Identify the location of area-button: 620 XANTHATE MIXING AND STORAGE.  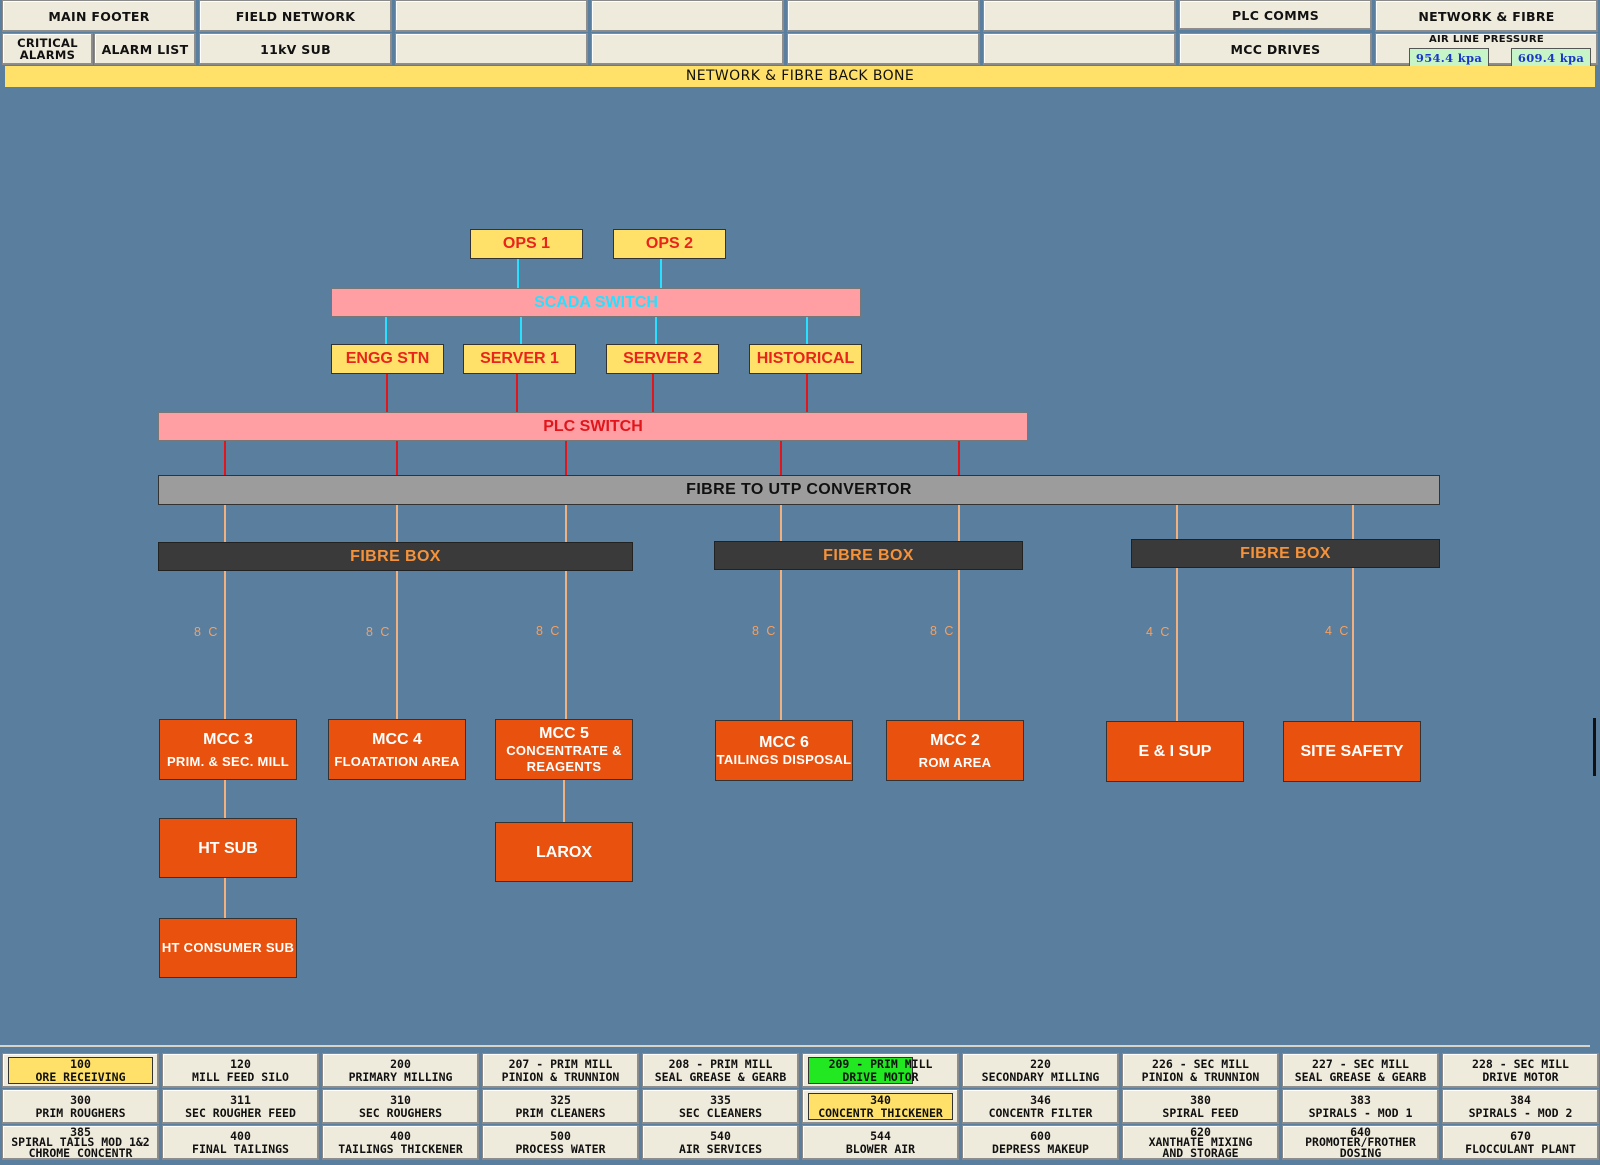
(1200, 1142).